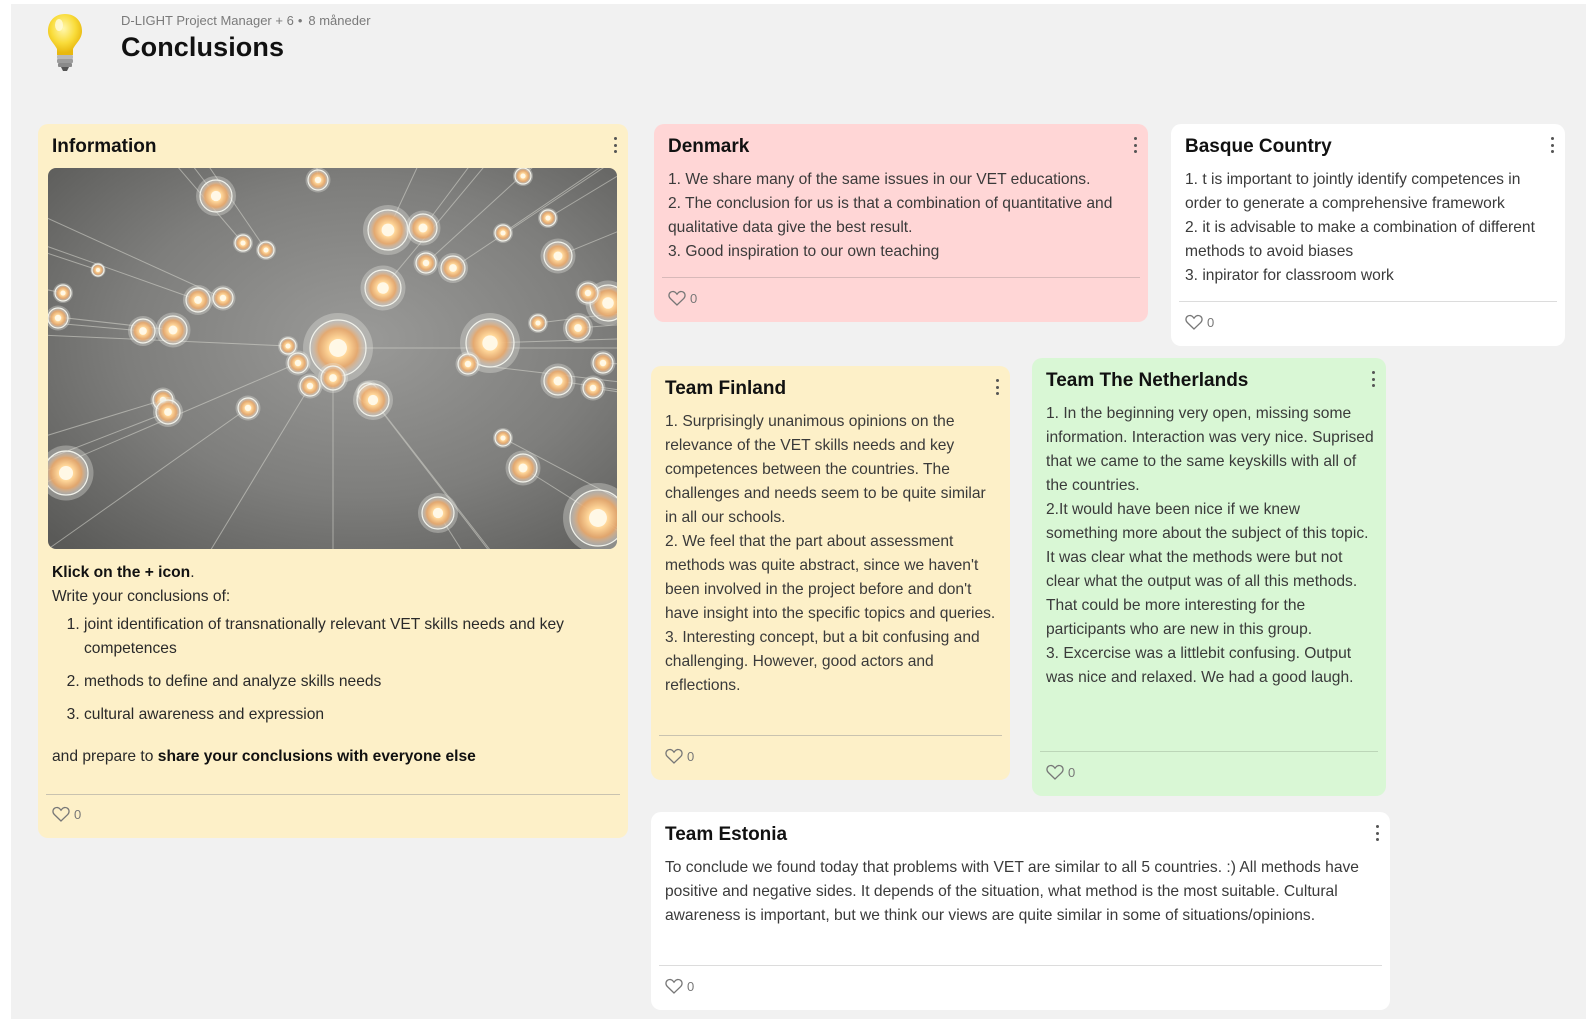 The image size is (1586, 1019). Describe the element at coordinates (1147, 380) in the screenshot. I see `post-title: Team The Netherlands` at that location.